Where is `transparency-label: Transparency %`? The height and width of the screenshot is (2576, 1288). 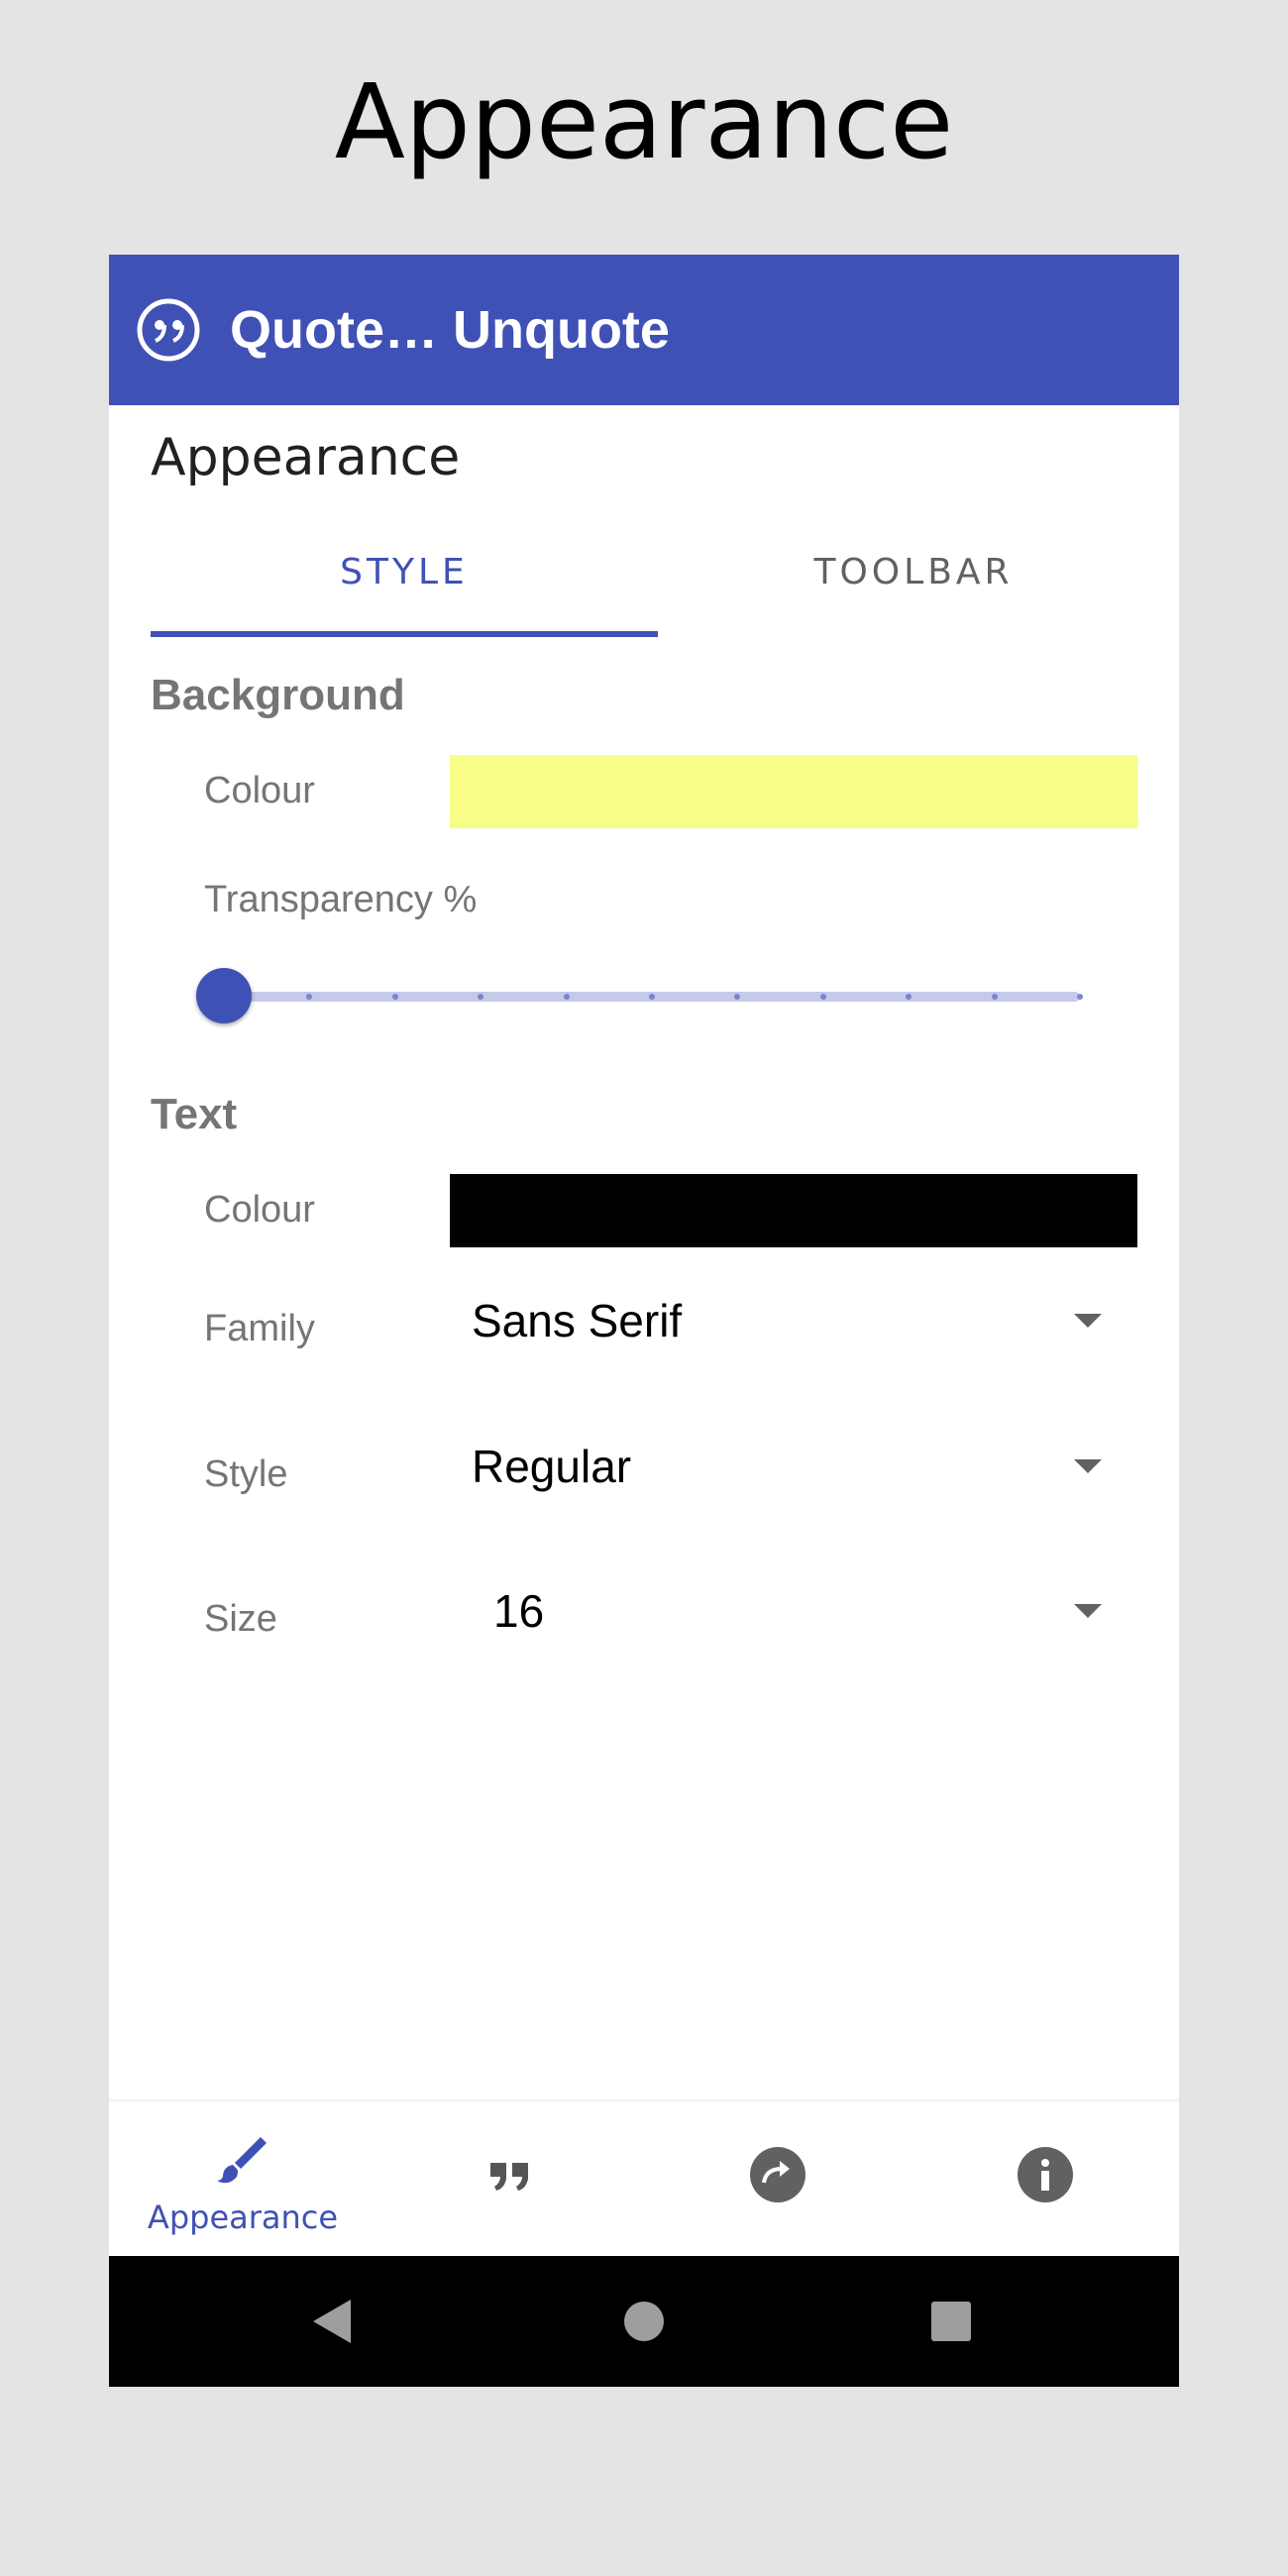
transparency-label: Transparency % is located at coordinates (341, 899).